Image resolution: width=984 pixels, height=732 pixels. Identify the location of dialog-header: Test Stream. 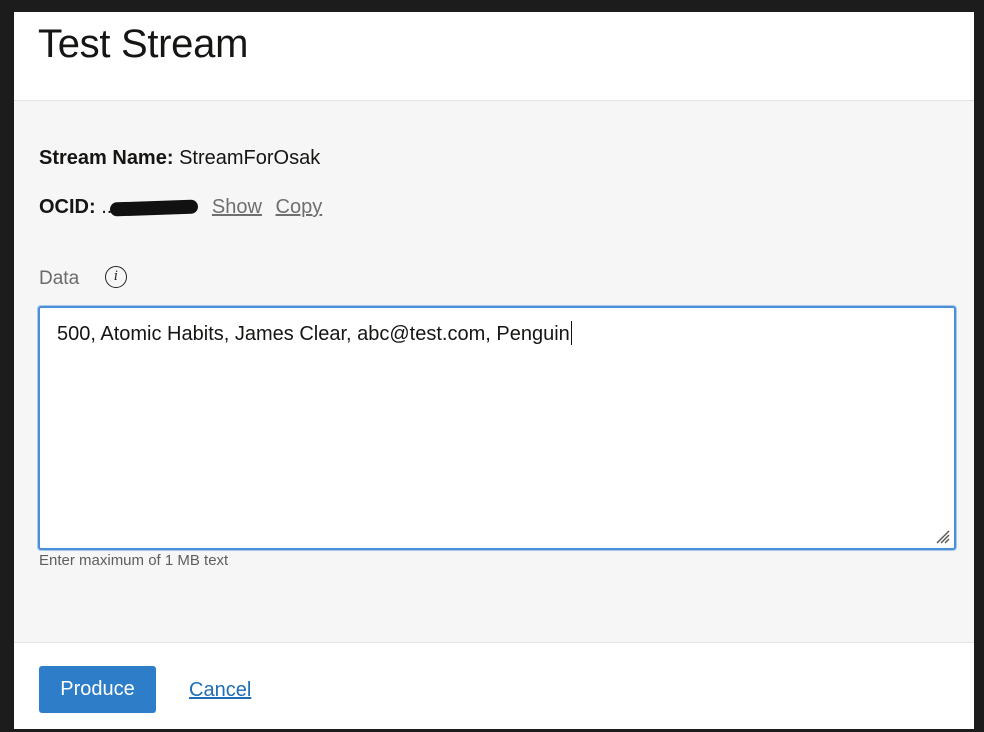
(494, 56).